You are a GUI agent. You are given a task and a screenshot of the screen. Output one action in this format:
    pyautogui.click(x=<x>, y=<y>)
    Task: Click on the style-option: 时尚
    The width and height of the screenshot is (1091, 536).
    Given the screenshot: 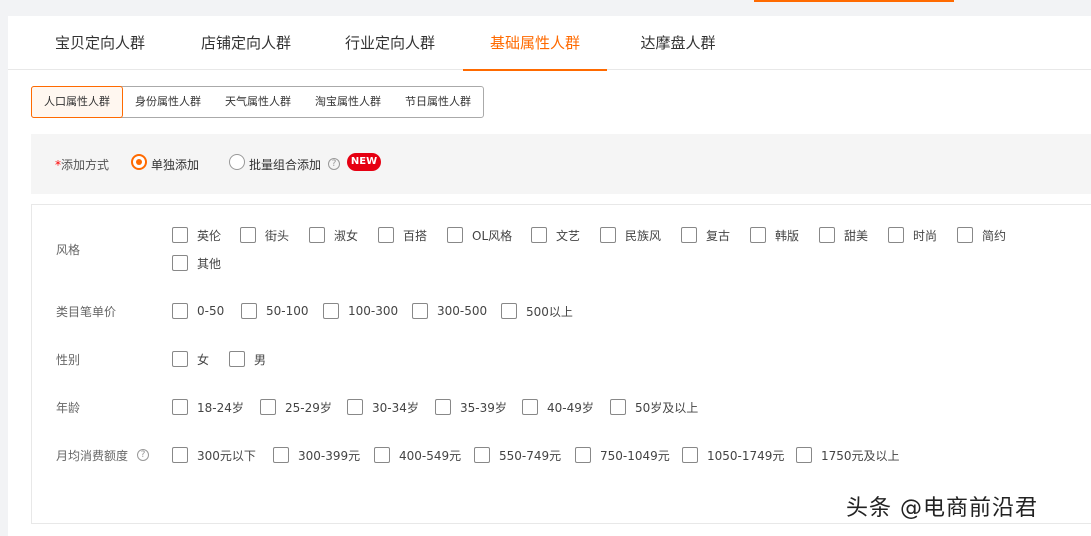 What is the action you would take?
    pyautogui.click(x=912, y=235)
    